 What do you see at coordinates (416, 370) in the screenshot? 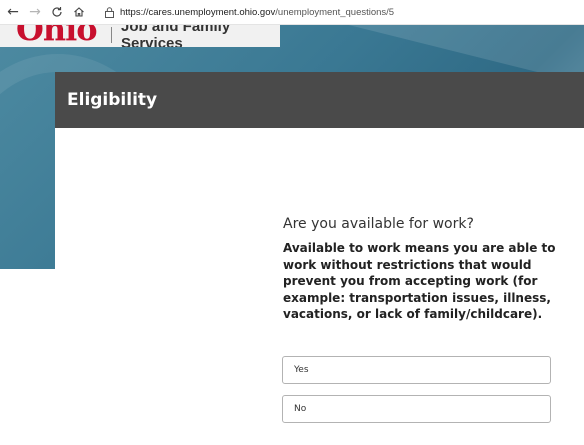
I see `option-yes-button: Yes` at bounding box center [416, 370].